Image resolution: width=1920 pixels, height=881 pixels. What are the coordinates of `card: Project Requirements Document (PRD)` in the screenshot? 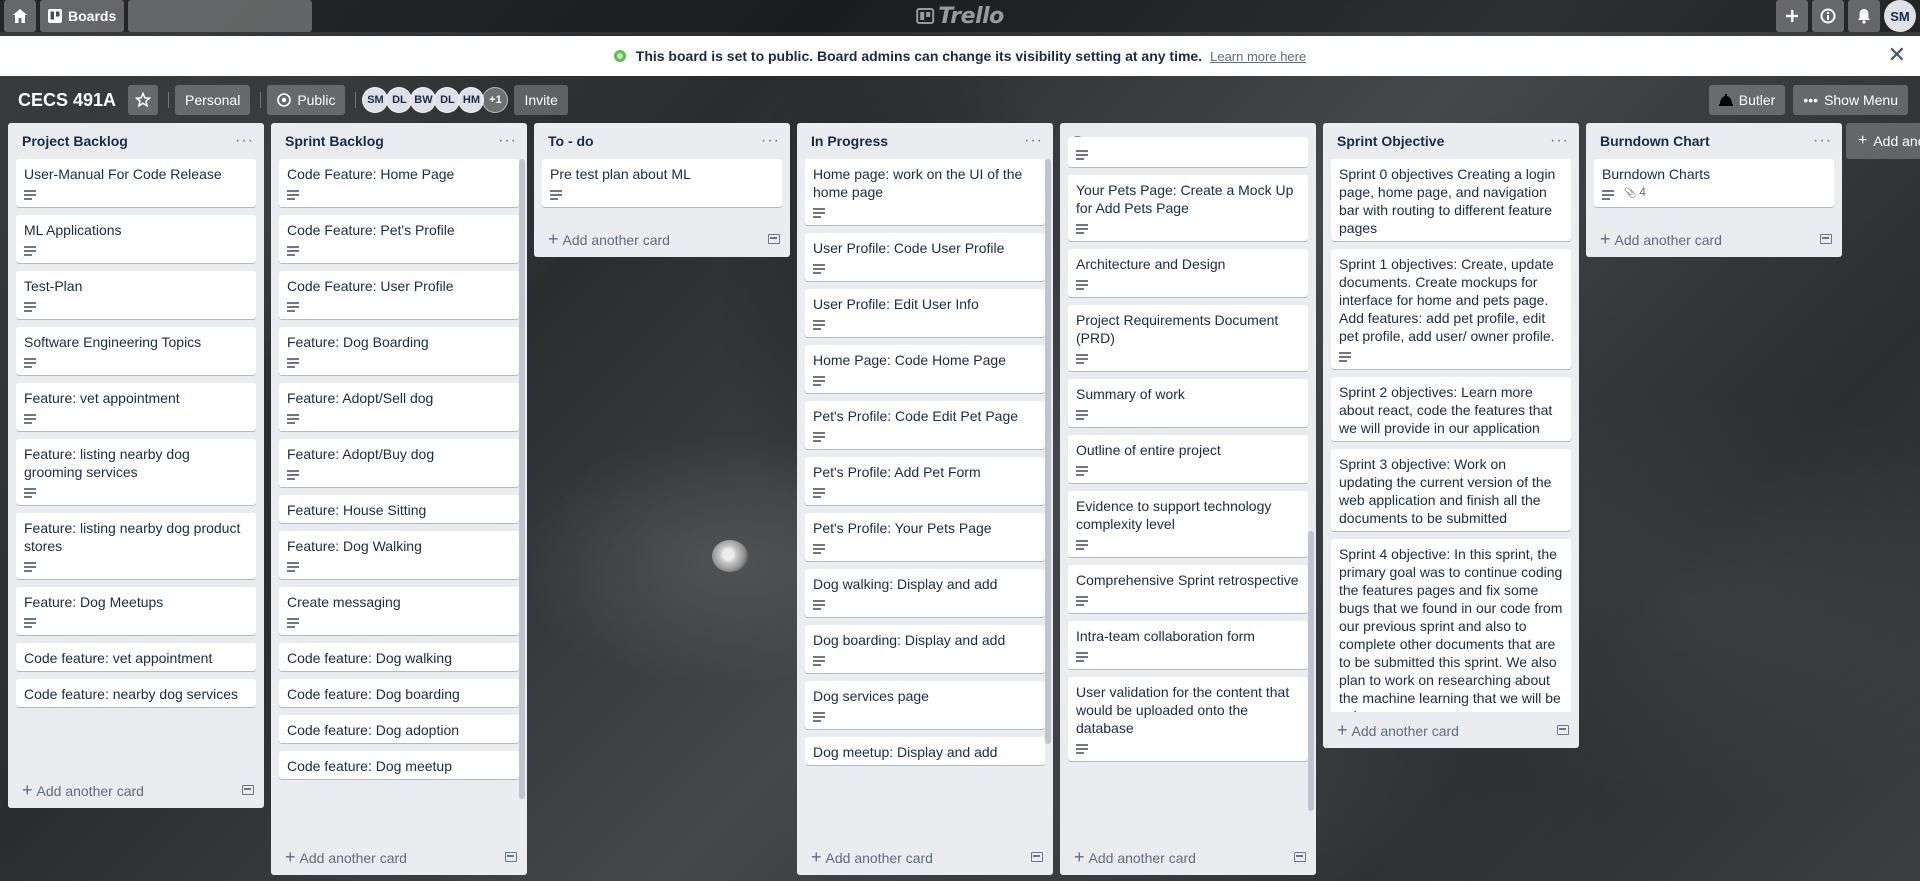 It's located at (1188, 338).